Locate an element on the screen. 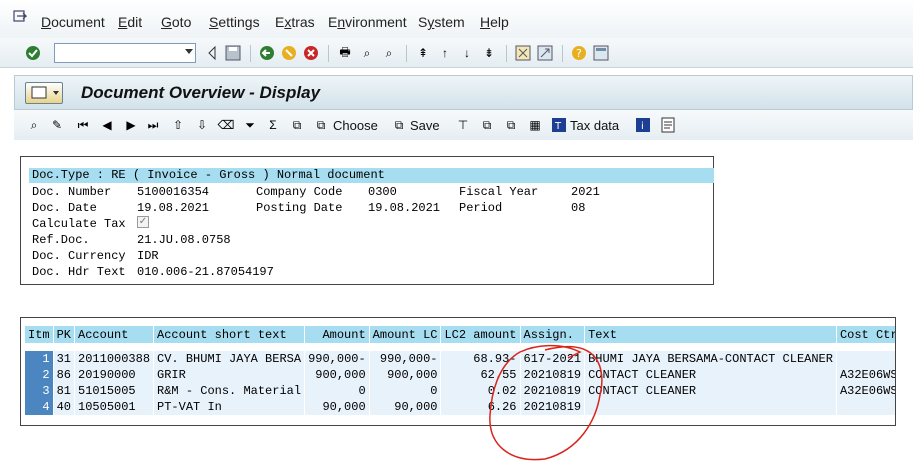 This screenshot has width=913, height=461. menu-help: Help is located at coordinates (494, 22).